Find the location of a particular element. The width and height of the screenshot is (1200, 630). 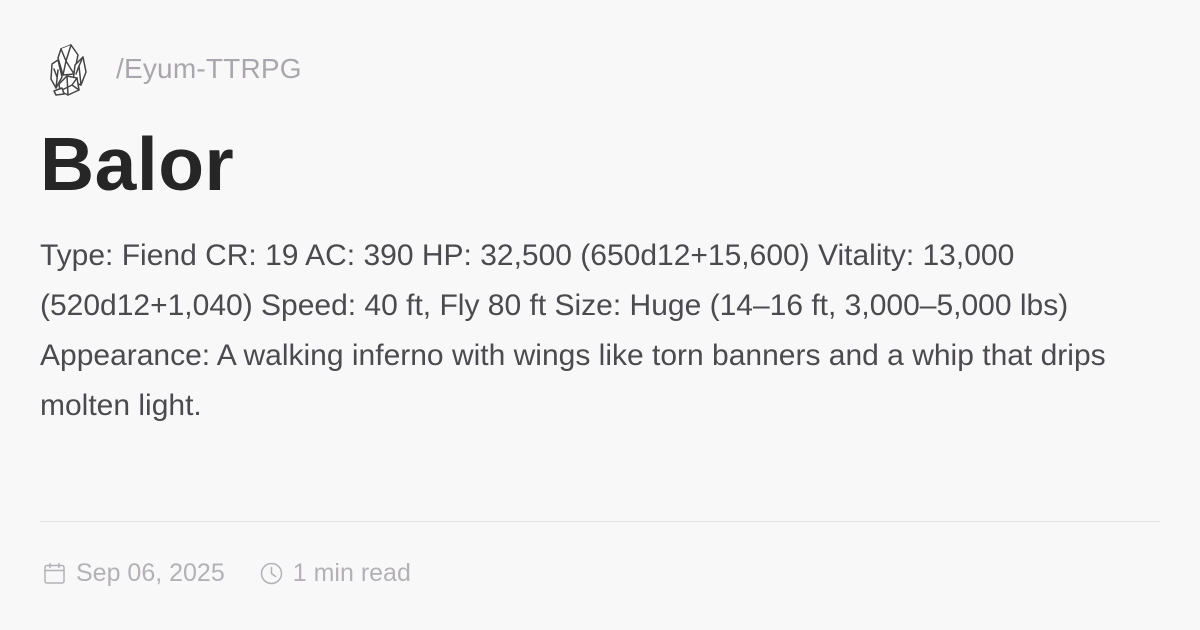

site-name: /Eyum-TTRPG is located at coordinates (209, 69).